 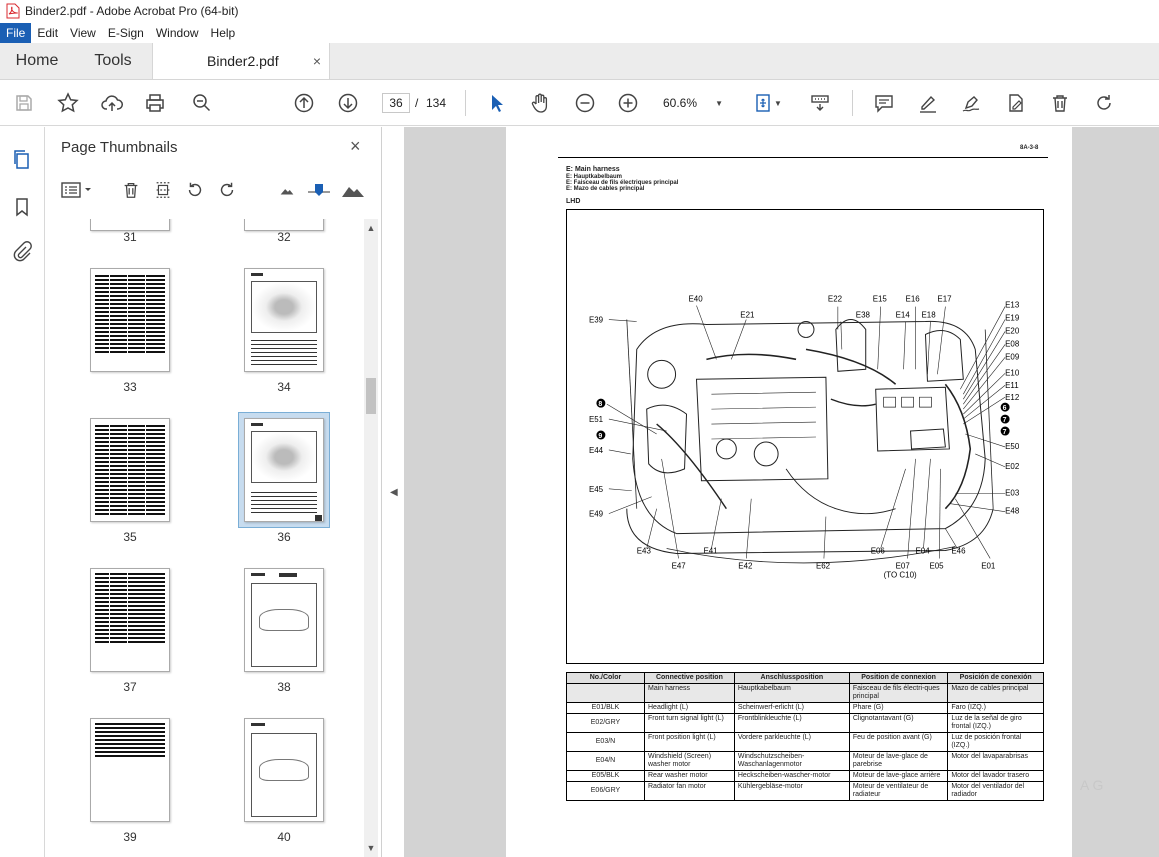 What do you see at coordinates (465, 103) in the screenshot?
I see `toolbar-divider` at bounding box center [465, 103].